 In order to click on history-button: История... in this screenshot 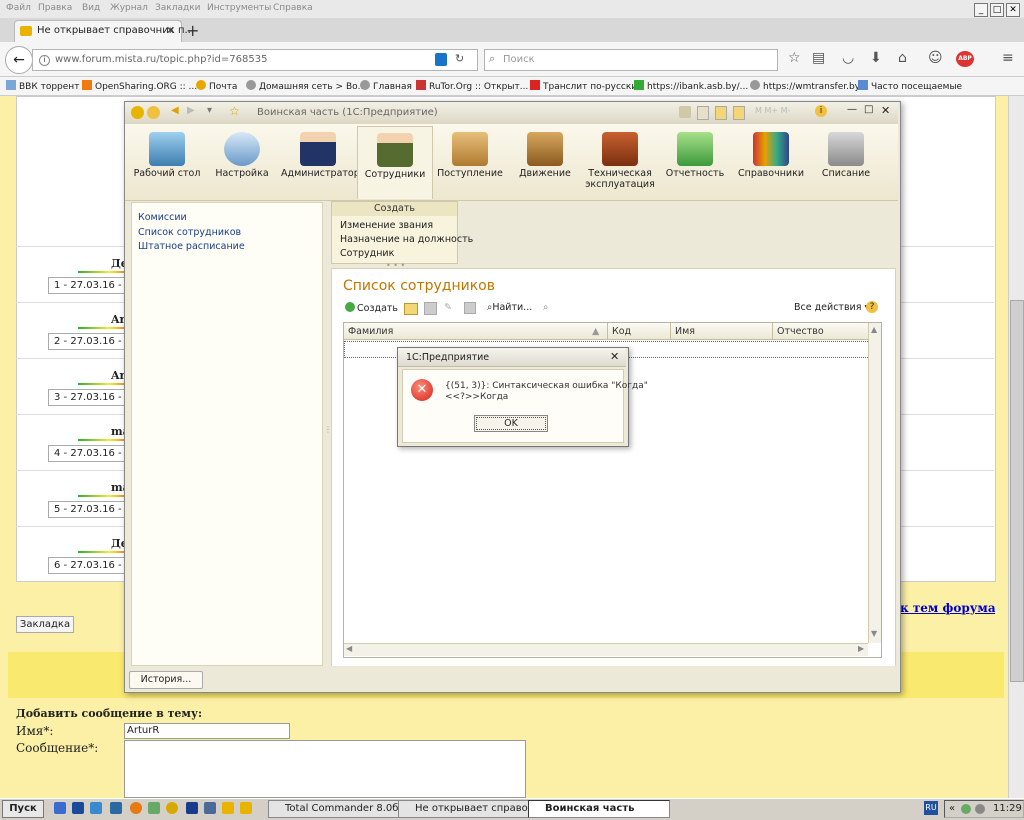, I will do `click(166, 680)`.